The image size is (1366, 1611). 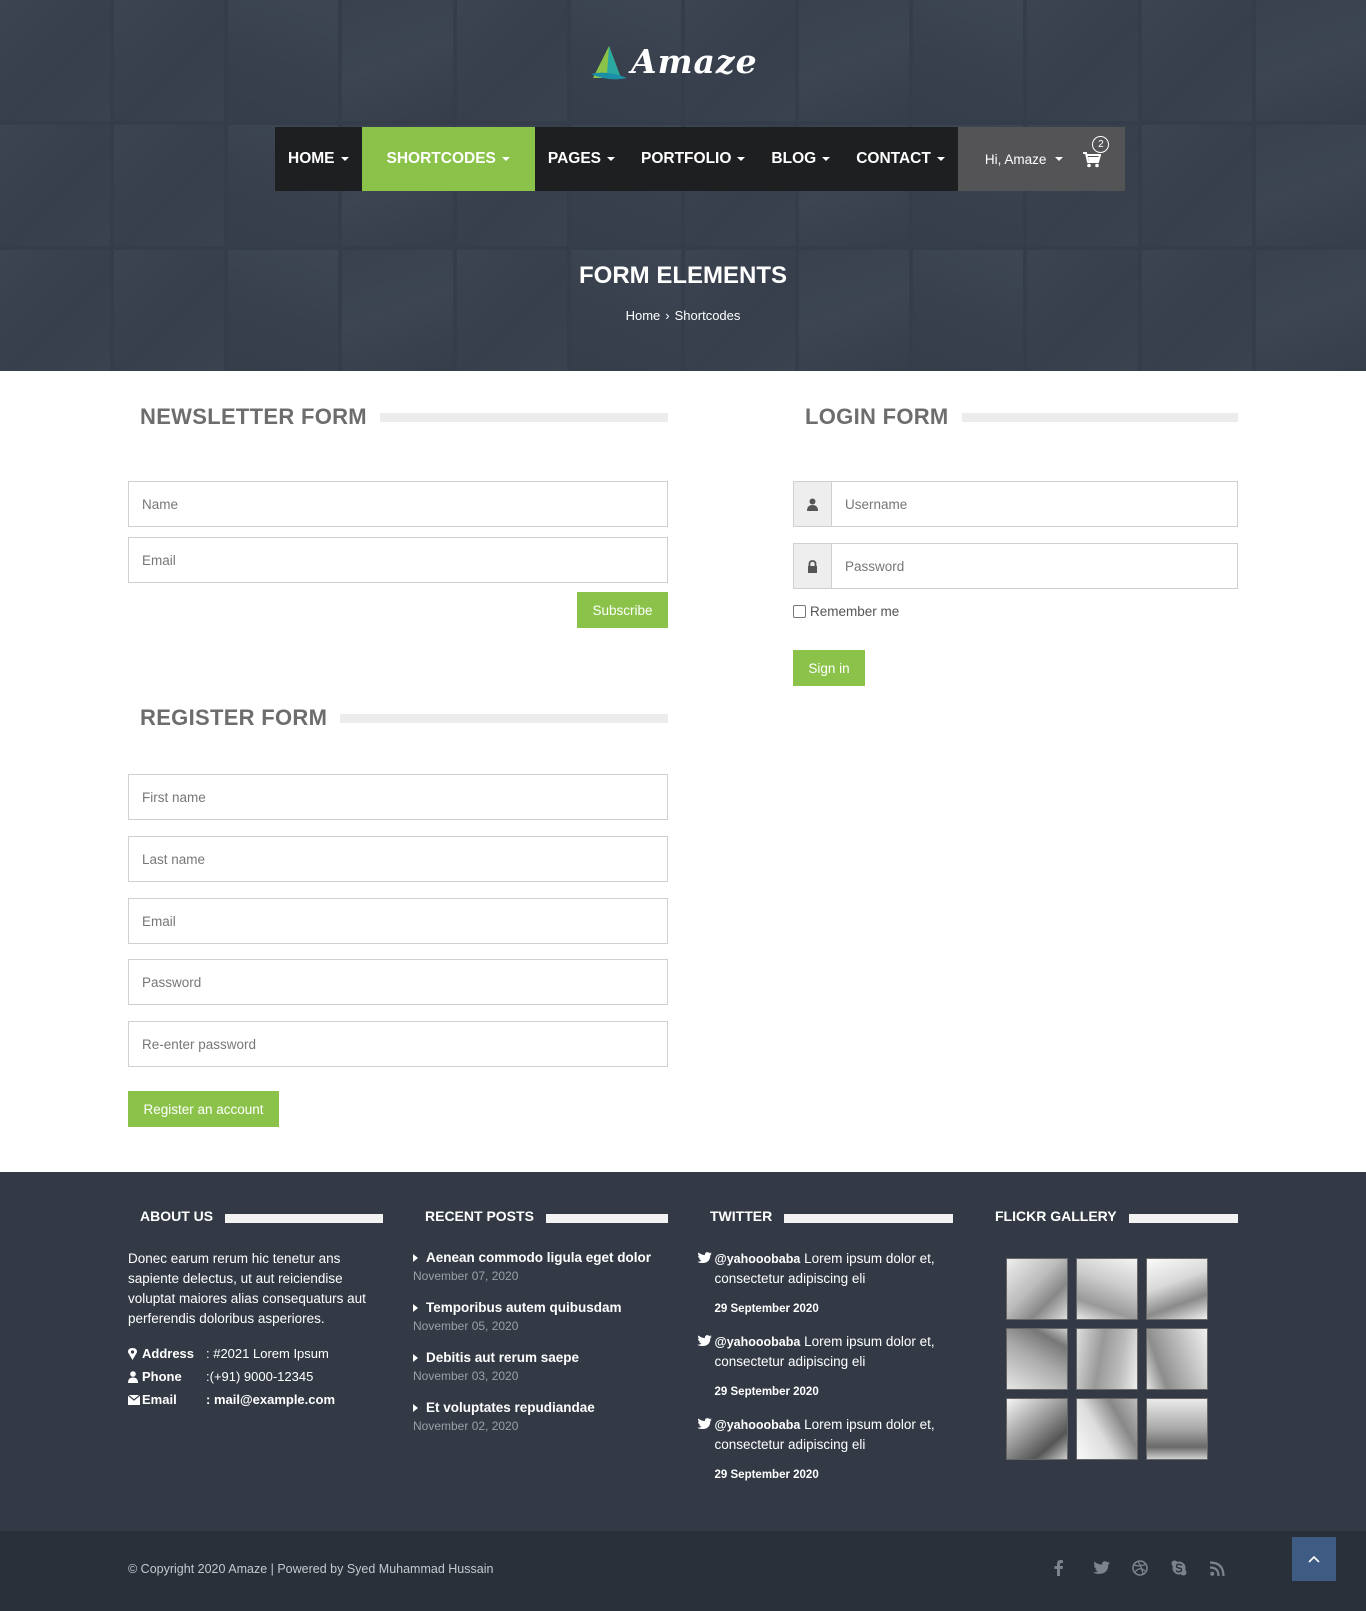 What do you see at coordinates (800, 159) in the screenshot?
I see `nav-item-blog: BLOG` at bounding box center [800, 159].